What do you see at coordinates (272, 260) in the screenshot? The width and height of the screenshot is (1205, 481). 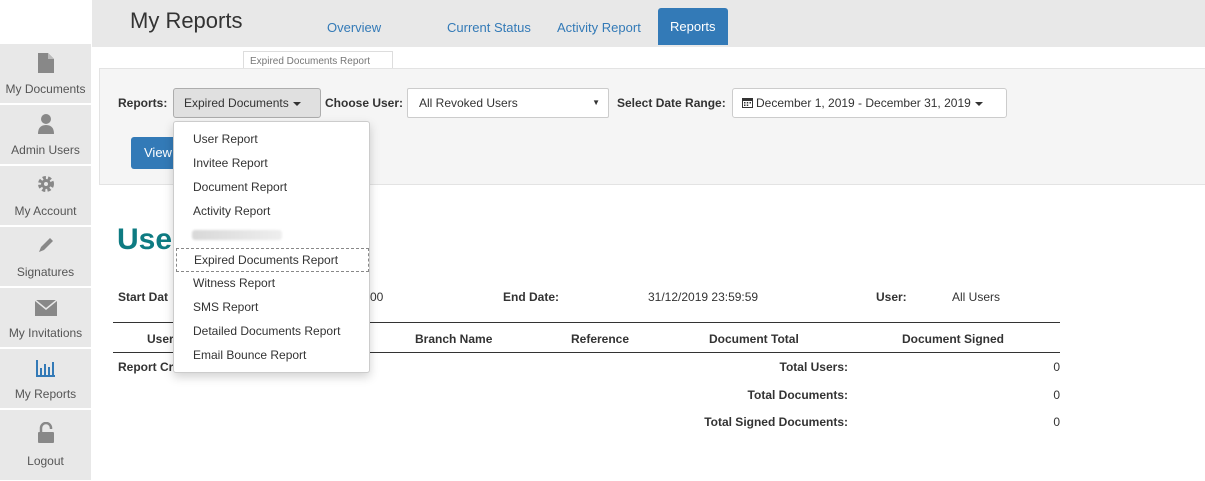 I see `menu-item-expired-documents-report: Expired Documents Report` at bounding box center [272, 260].